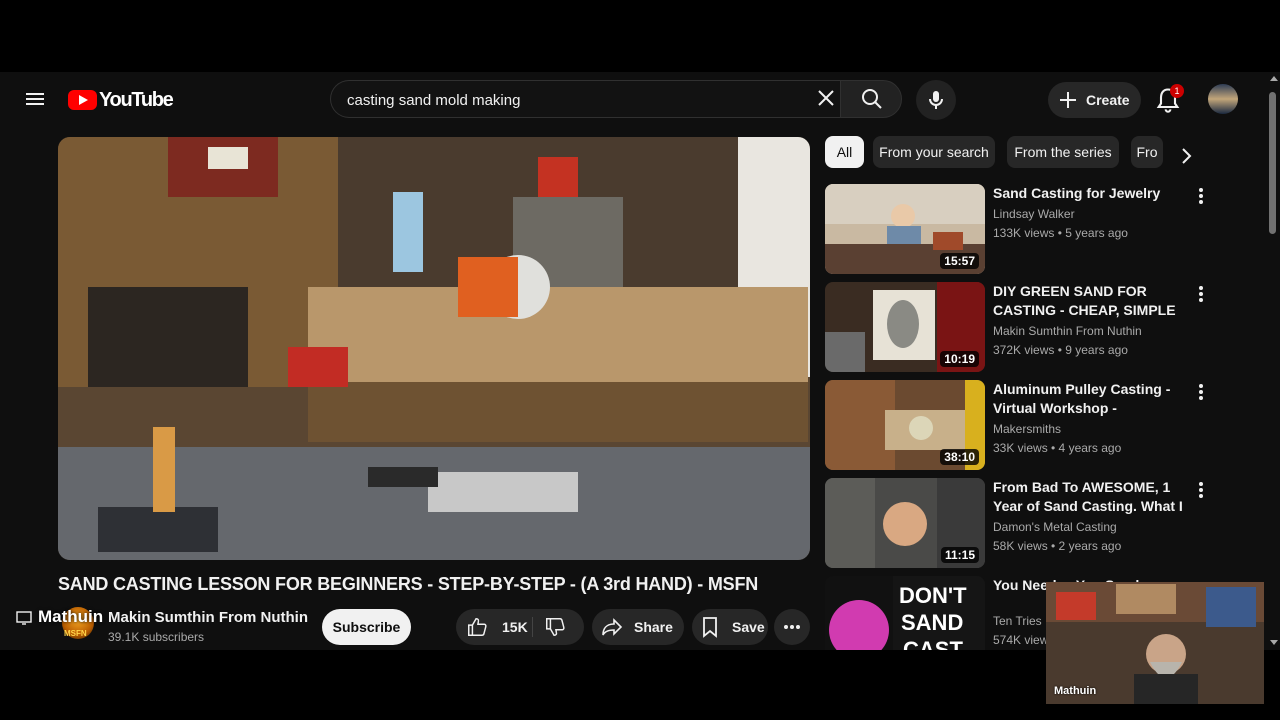 The image size is (1280, 720). What do you see at coordinates (1017, 621) in the screenshot?
I see `channel-name: Ten Tries` at bounding box center [1017, 621].